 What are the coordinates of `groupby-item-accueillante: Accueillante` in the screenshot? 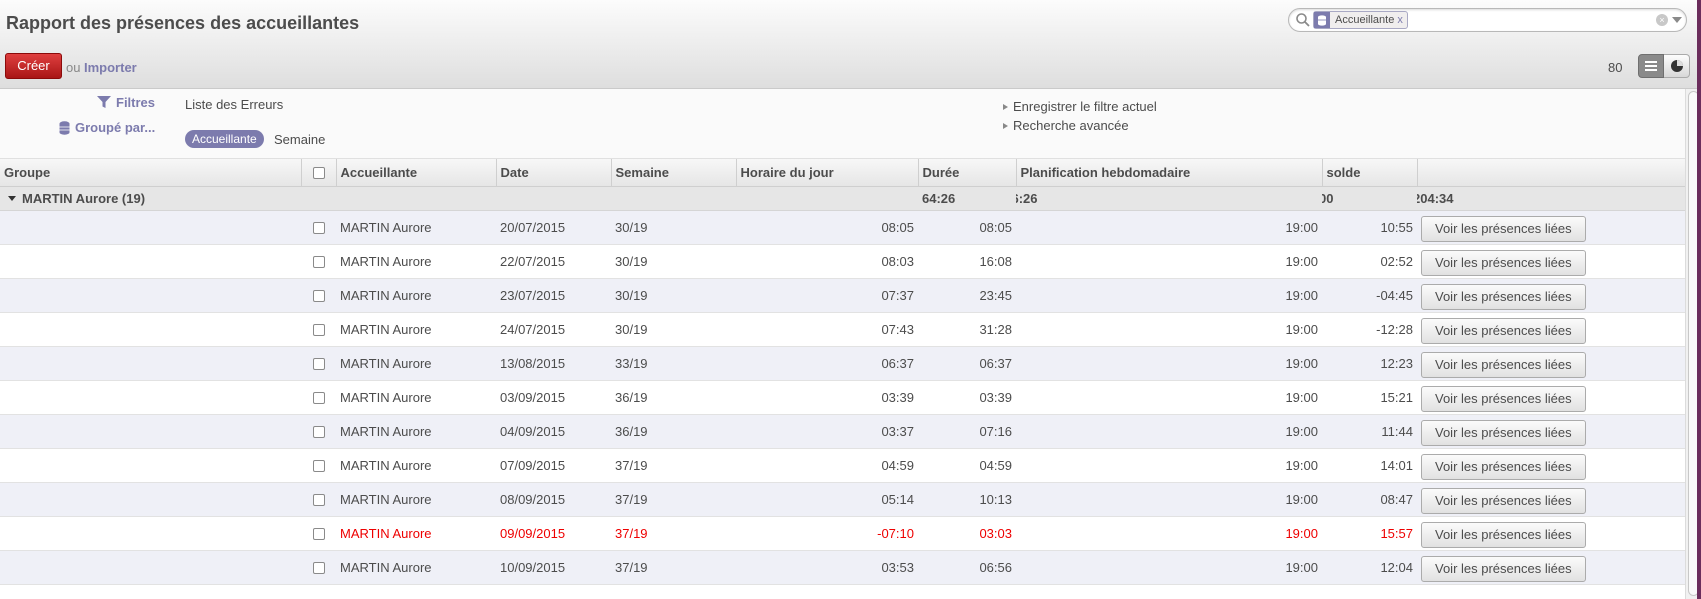 It's located at (224, 139).